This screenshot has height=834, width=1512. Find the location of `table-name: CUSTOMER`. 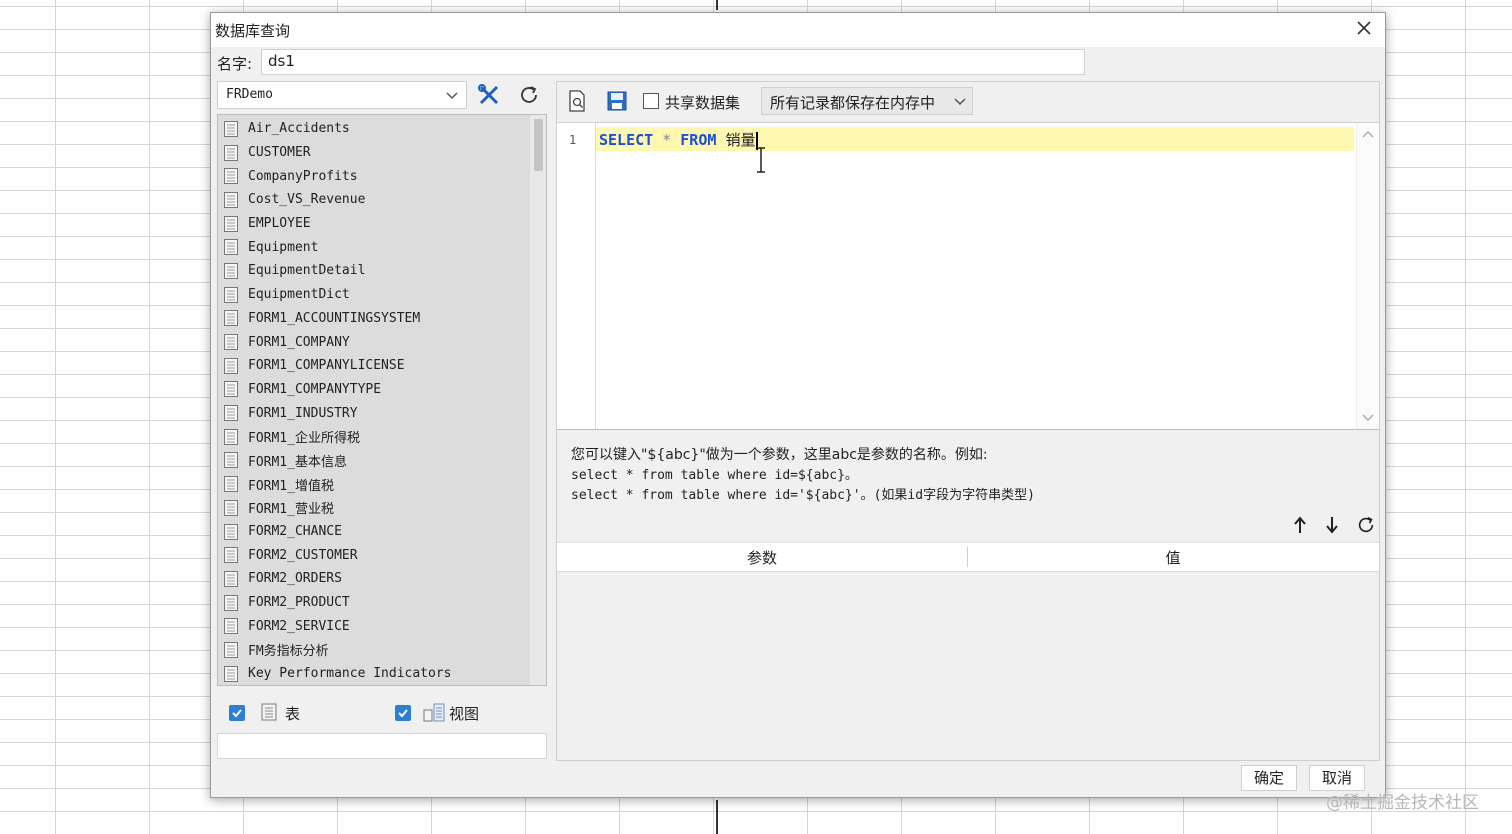

table-name: CUSTOMER is located at coordinates (279, 153).